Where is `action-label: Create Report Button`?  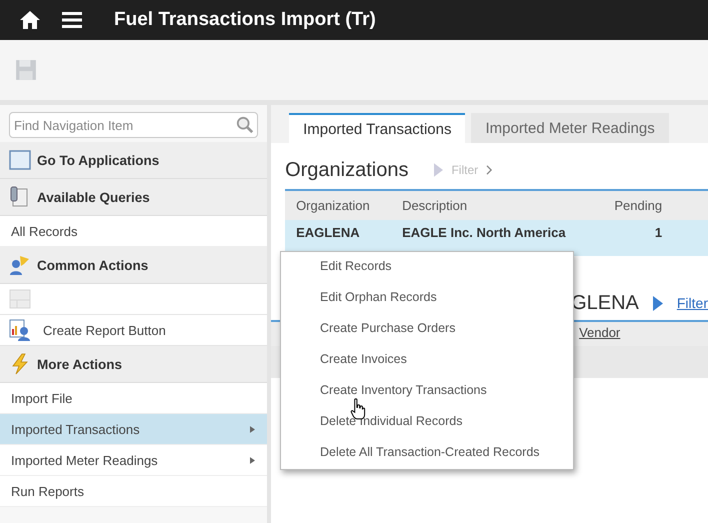 action-label: Create Report Button is located at coordinates (104, 330).